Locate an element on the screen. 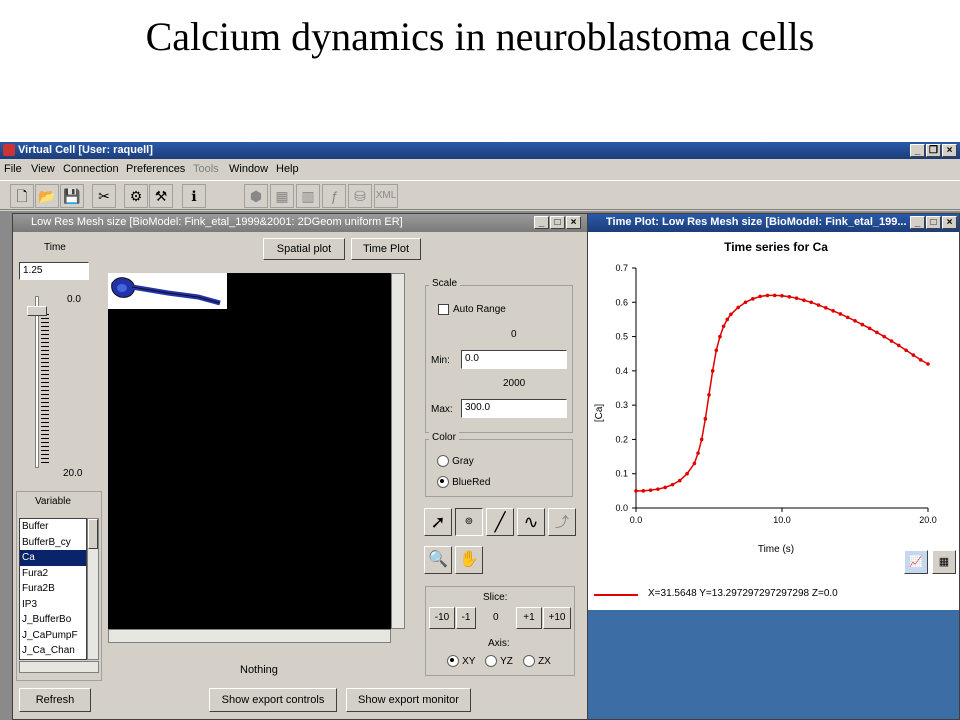 The width and height of the screenshot is (960, 720). list-item-selected: Ca is located at coordinates (53, 558).